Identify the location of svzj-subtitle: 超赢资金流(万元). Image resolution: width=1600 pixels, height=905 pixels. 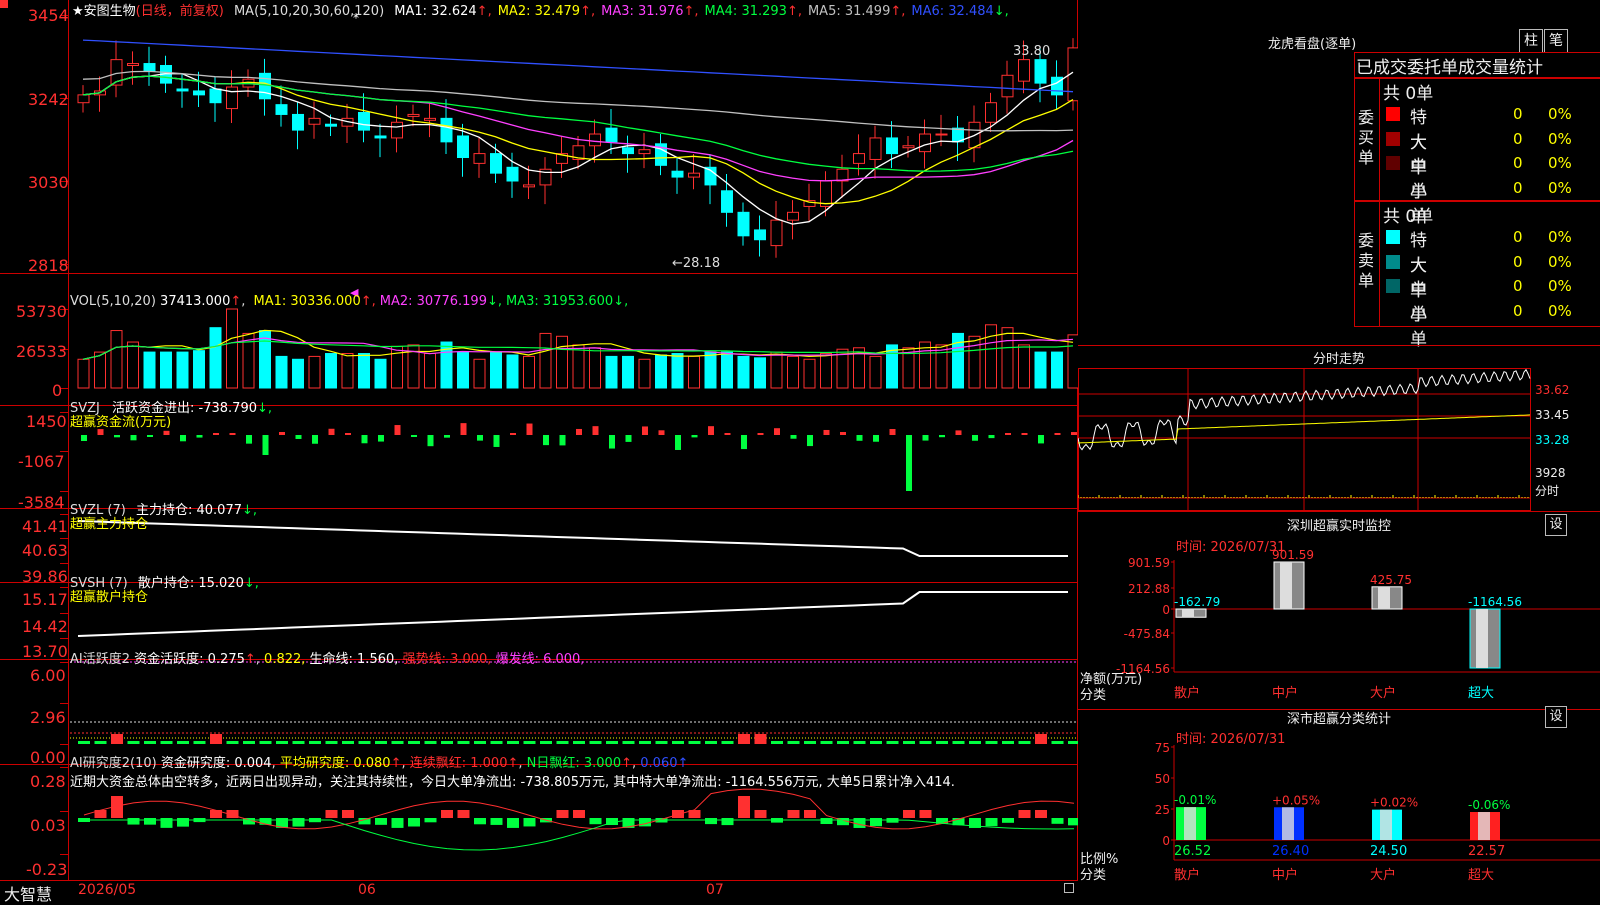
(121, 422).